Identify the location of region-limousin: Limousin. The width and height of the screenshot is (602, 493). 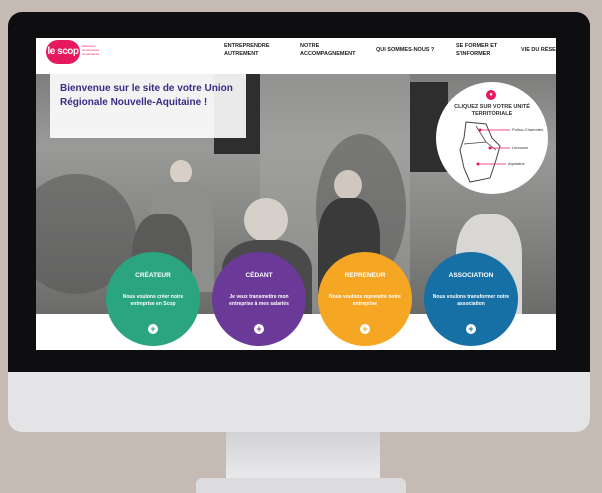
(520, 147).